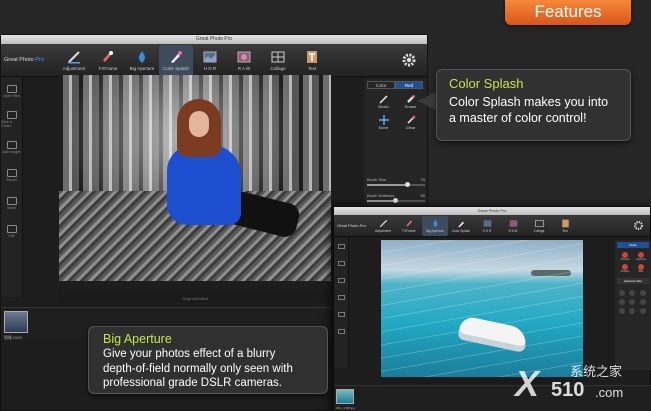  What do you see at coordinates (341, 297) in the screenshot?
I see `rail-export` at bounding box center [341, 297].